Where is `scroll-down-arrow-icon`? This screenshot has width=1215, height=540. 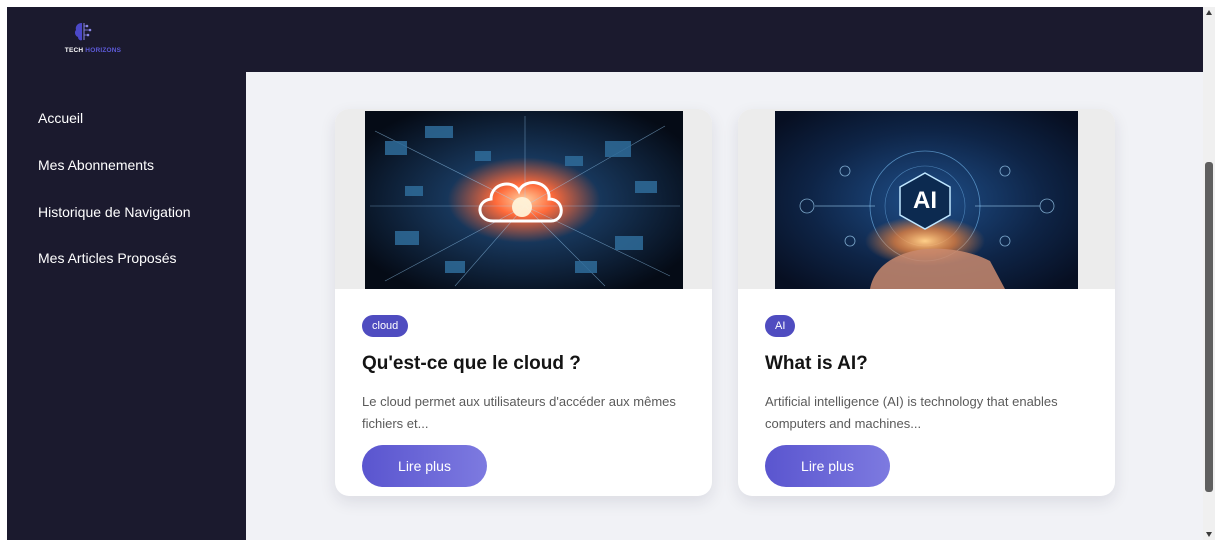 scroll-down-arrow-icon is located at coordinates (1209, 534).